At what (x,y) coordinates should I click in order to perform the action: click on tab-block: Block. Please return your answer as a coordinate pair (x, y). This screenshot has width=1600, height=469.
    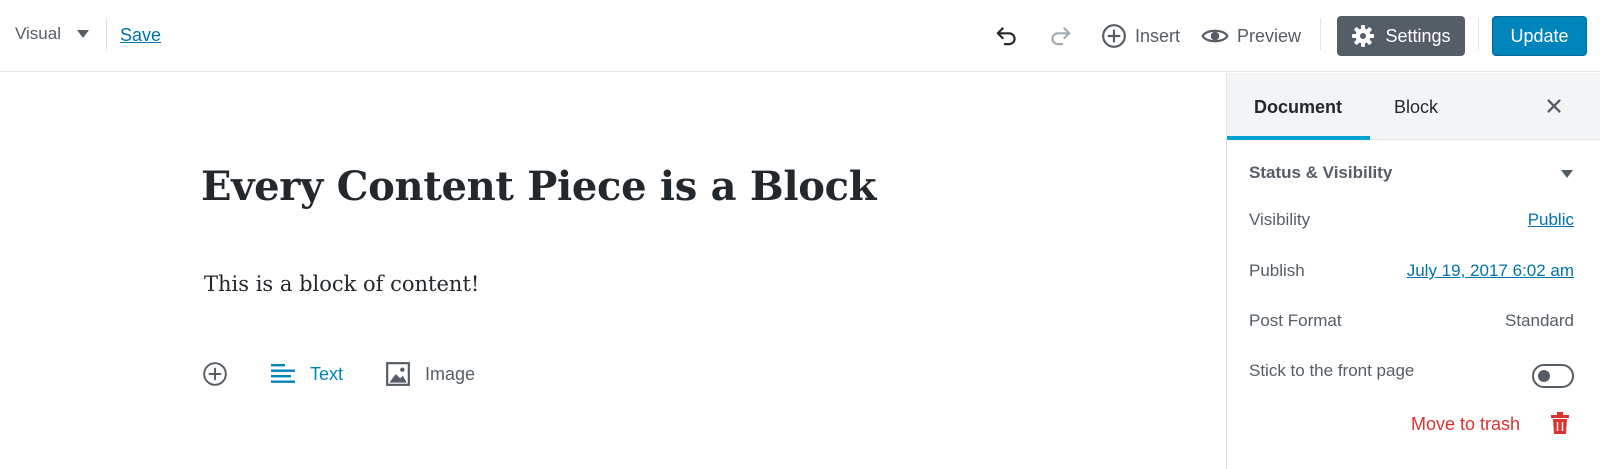
    Looking at the image, I should click on (1416, 107).